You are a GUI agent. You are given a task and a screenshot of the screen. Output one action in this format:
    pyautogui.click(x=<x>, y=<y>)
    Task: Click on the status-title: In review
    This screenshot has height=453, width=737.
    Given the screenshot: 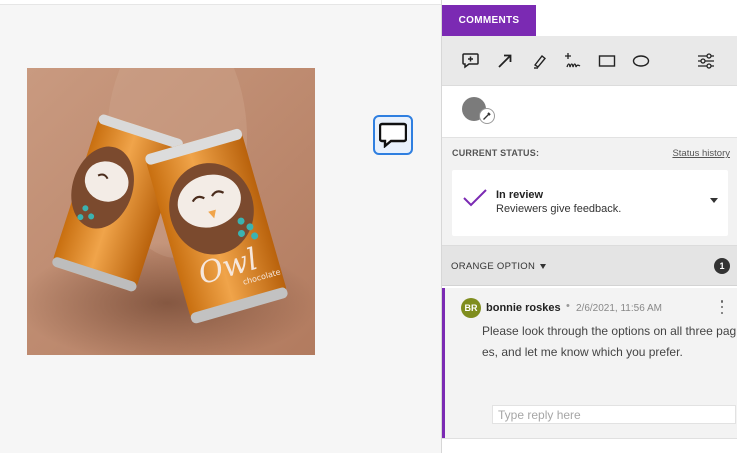 What is the action you would take?
    pyautogui.click(x=520, y=195)
    